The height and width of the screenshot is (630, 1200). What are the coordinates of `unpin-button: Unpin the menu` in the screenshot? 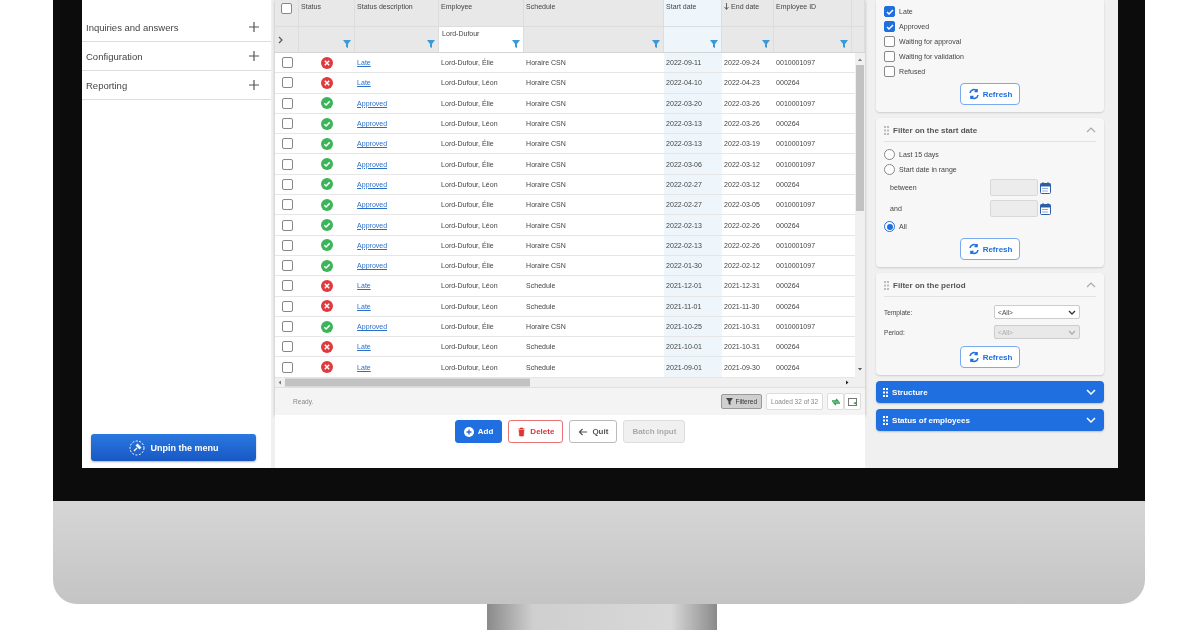 It's located at (174, 447).